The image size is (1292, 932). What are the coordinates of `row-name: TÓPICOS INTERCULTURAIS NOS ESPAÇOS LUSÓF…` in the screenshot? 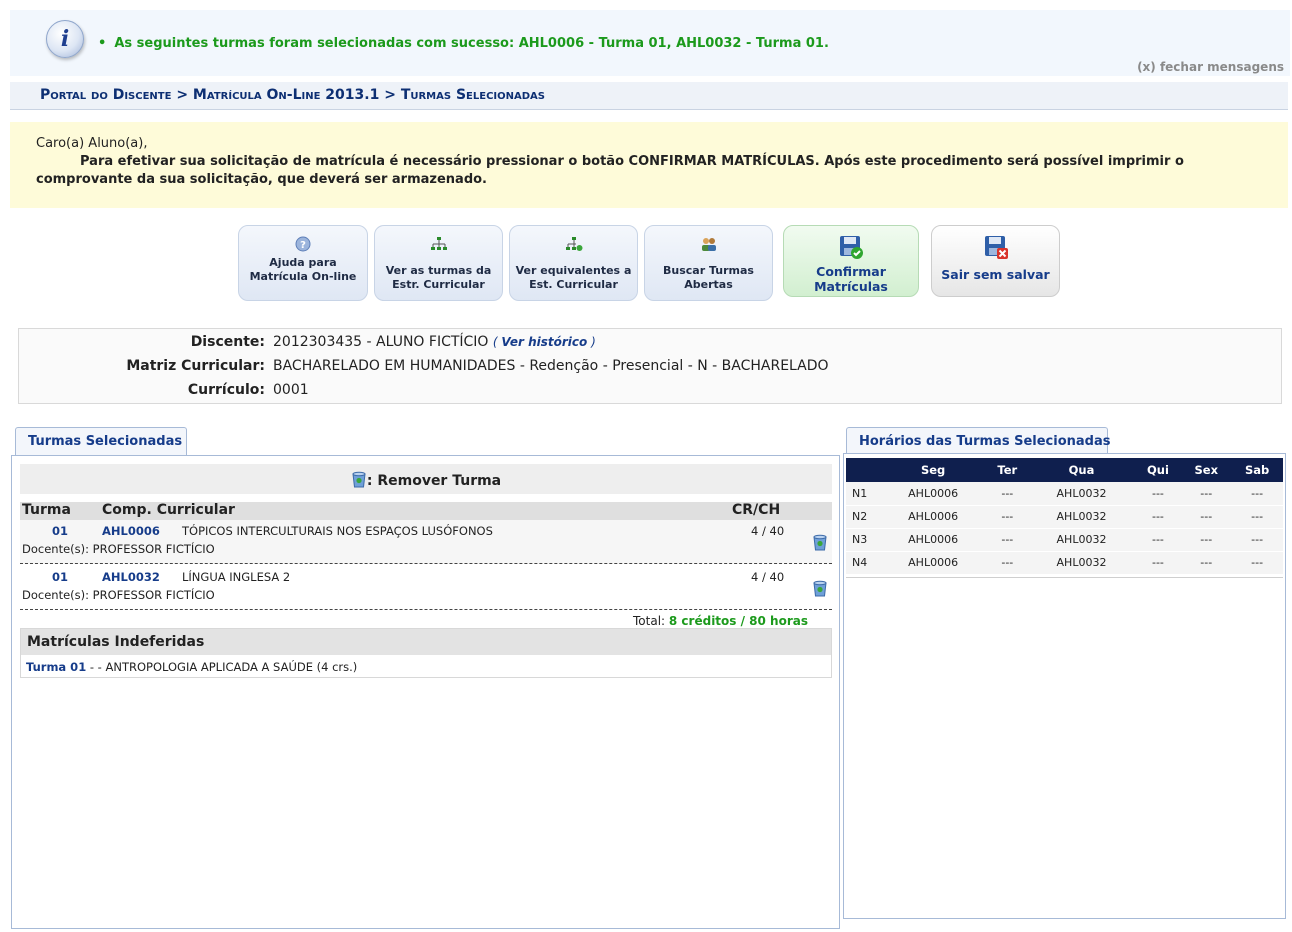 It's located at (337, 531).